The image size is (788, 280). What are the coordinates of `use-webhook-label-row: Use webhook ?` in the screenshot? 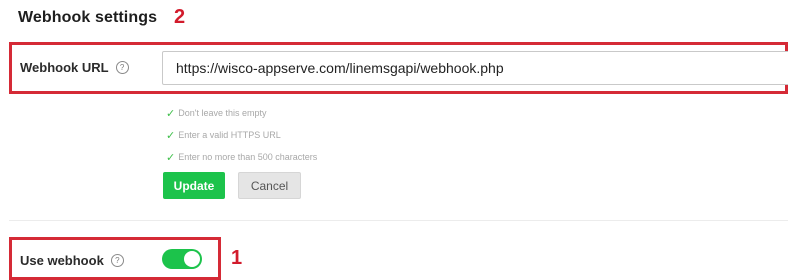 It's located at (72, 260).